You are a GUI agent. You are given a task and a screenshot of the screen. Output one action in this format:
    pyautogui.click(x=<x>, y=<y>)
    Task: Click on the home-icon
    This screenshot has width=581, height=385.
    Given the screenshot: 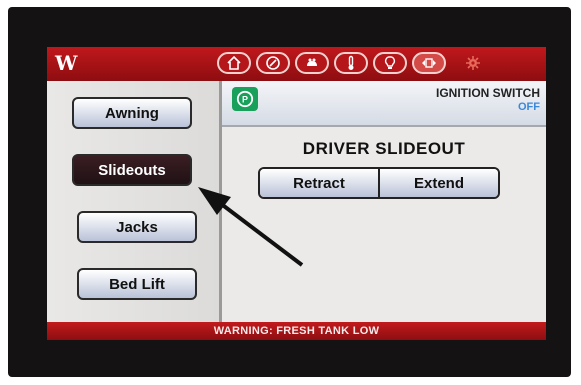 What is the action you would take?
    pyautogui.click(x=234, y=63)
    